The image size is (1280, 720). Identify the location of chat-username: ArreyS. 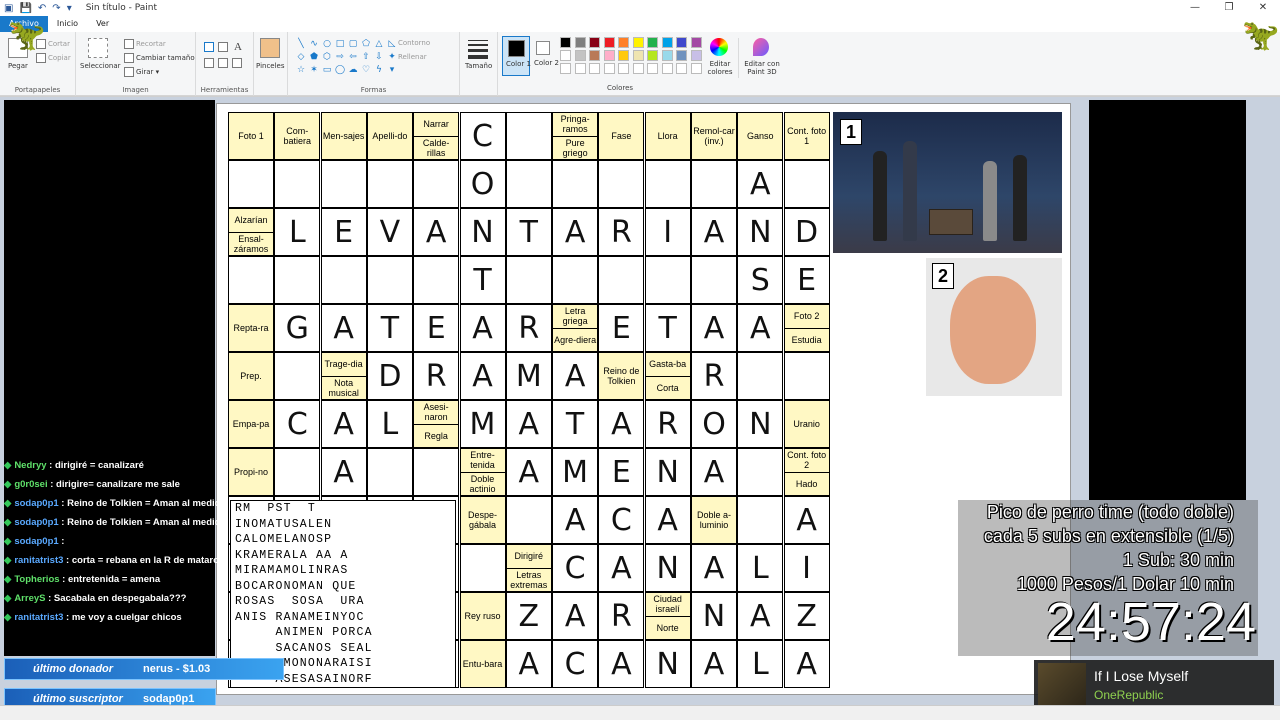
(29, 598).